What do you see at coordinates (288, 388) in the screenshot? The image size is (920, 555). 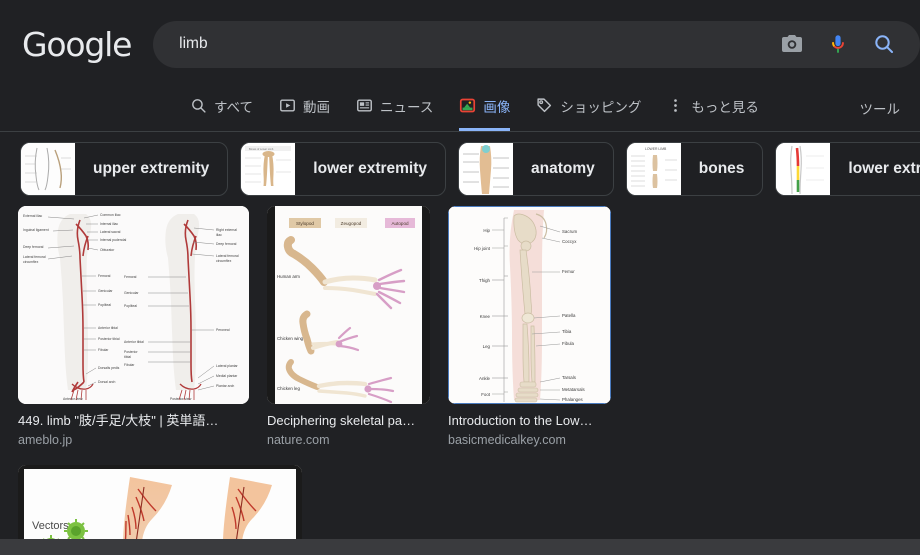 I see `row-label-chicken-leg: Chicken leg` at bounding box center [288, 388].